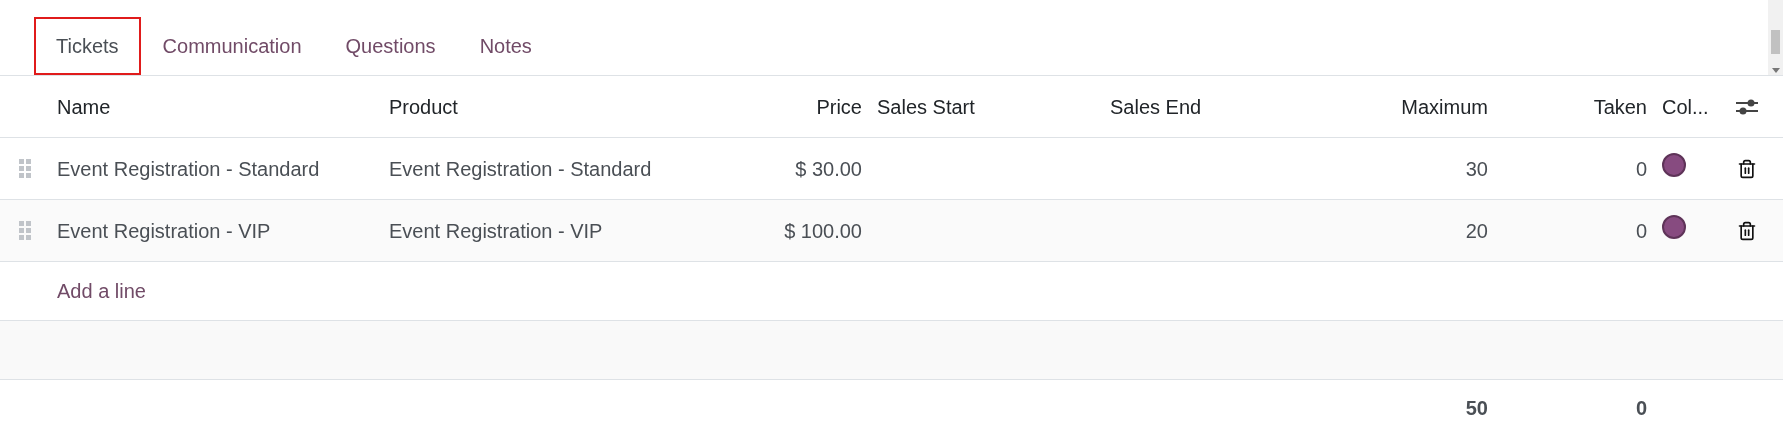 Image resolution: width=1783 pixels, height=435 pixels. What do you see at coordinates (1476, 231) in the screenshot?
I see `table-cell-text: 20` at bounding box center [1476, 231].